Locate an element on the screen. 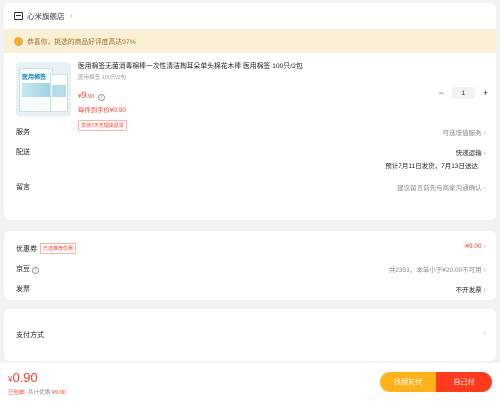 The width and height of the screenshot is (500, 401). jingdou-row: 京豆 i 共2353，本单小于¥20.00不可用 › is located at coordinates (250, 269).